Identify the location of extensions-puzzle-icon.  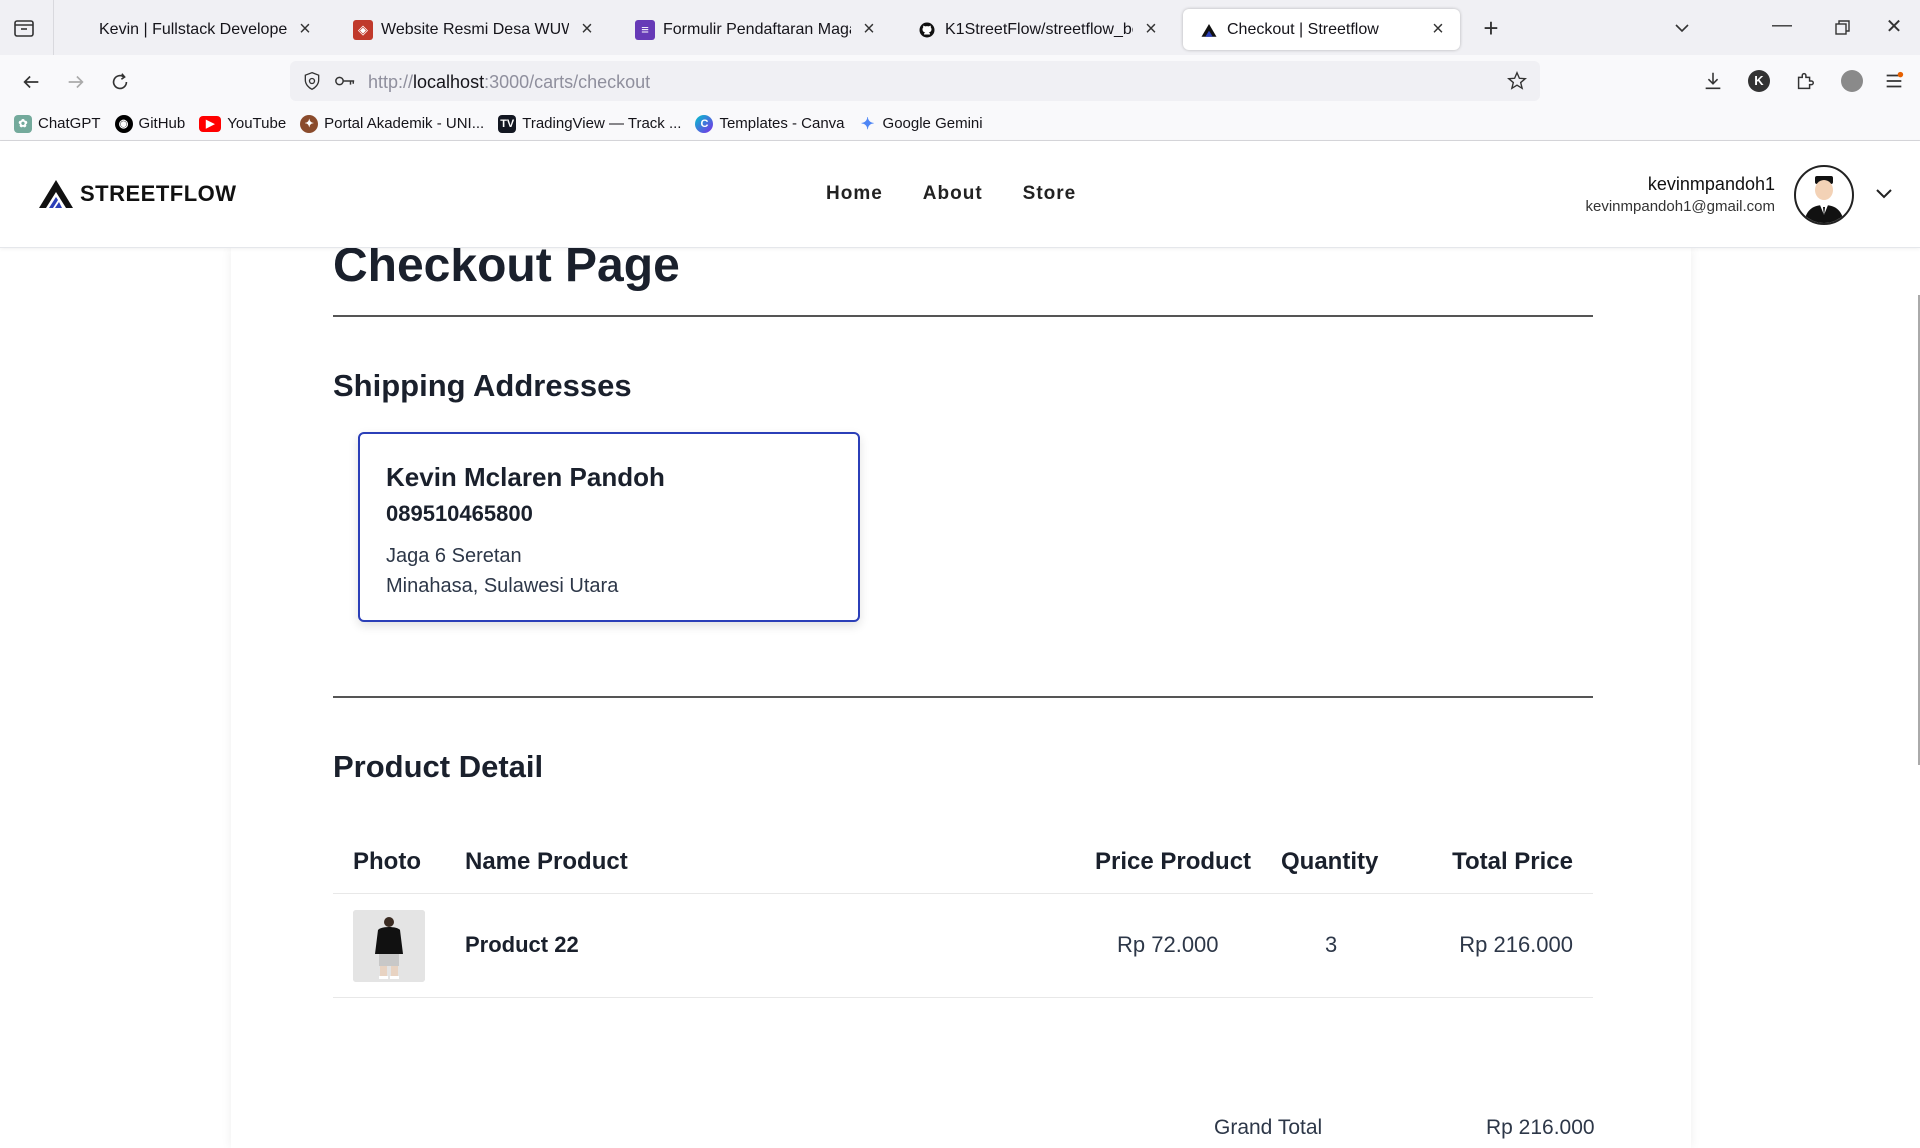
(1805, 81).